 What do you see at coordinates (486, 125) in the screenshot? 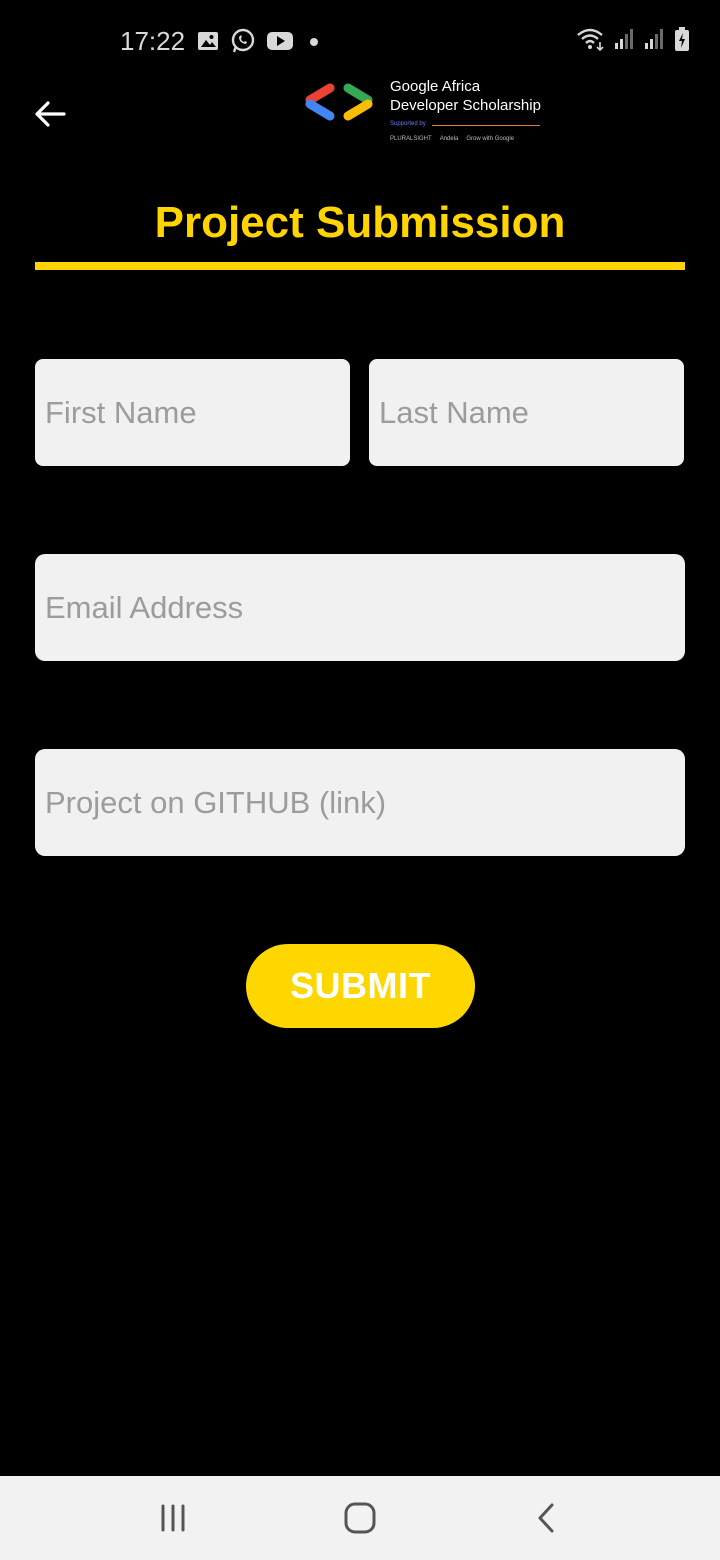
I see `logo-divider` at bounding box center [486, 125].